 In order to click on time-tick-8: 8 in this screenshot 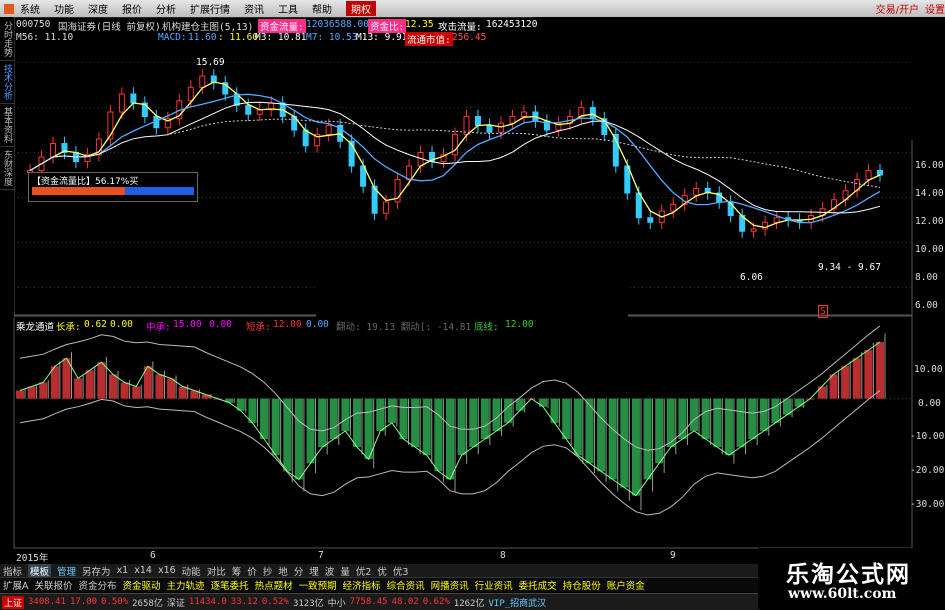, I will do `click(503, 555)`.